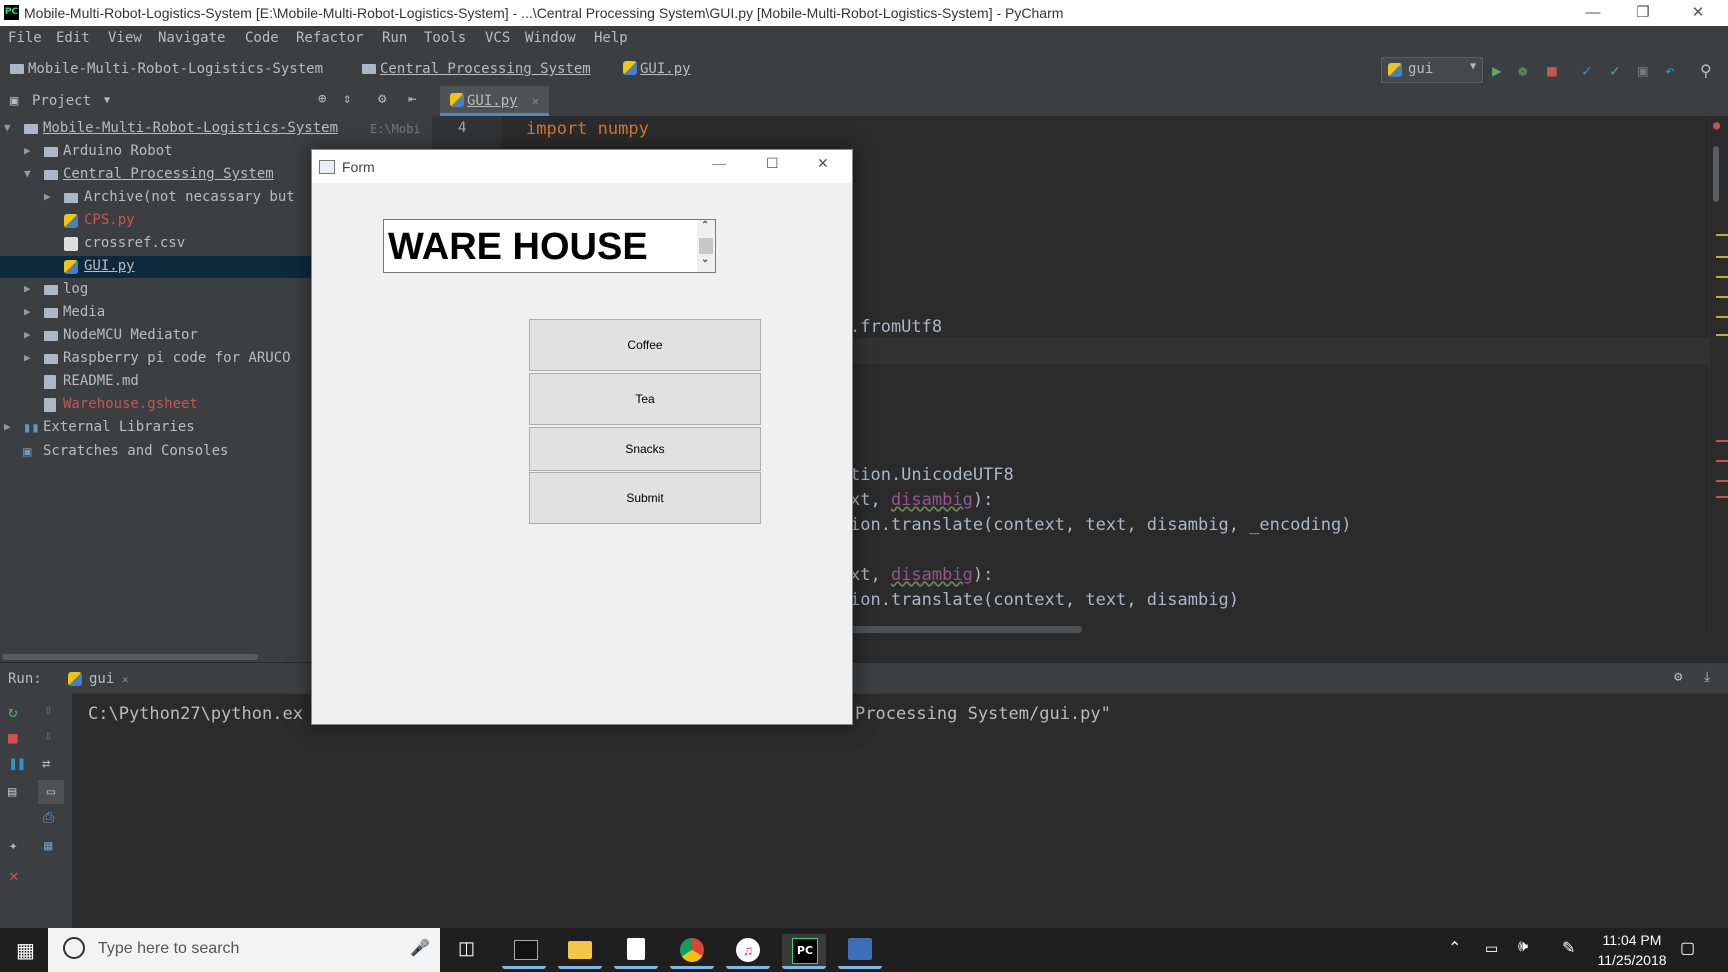  I want to click on close-icon: ✕, so click(14, 875).